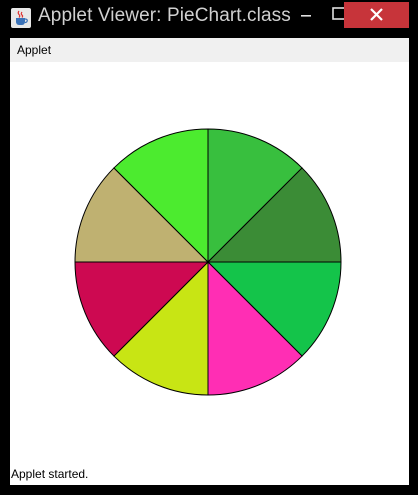 This screenshot has height=495, width=418. What do you see at coordinates (209, 474) in the screenshot?
I see `status-bar: Applet started.` at bounding box center [209, 474].